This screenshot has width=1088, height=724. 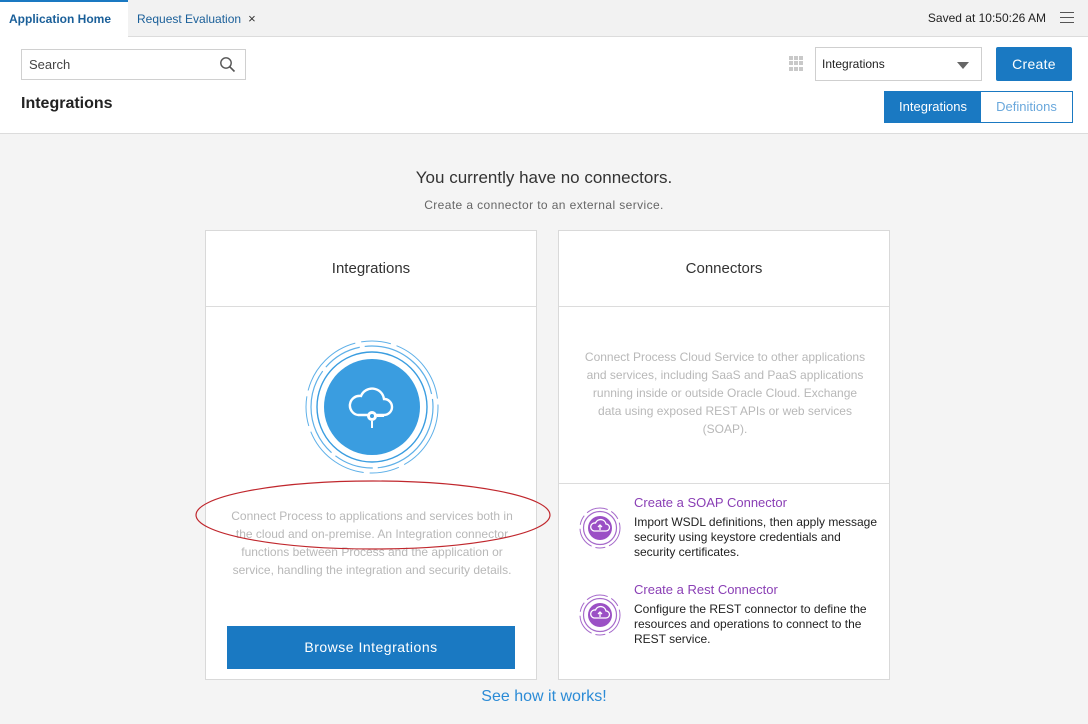 What do you see at coordinates (371, 269) in the screenshot?
I see `card-heading: Integrations` at bounding box center [371, 269].